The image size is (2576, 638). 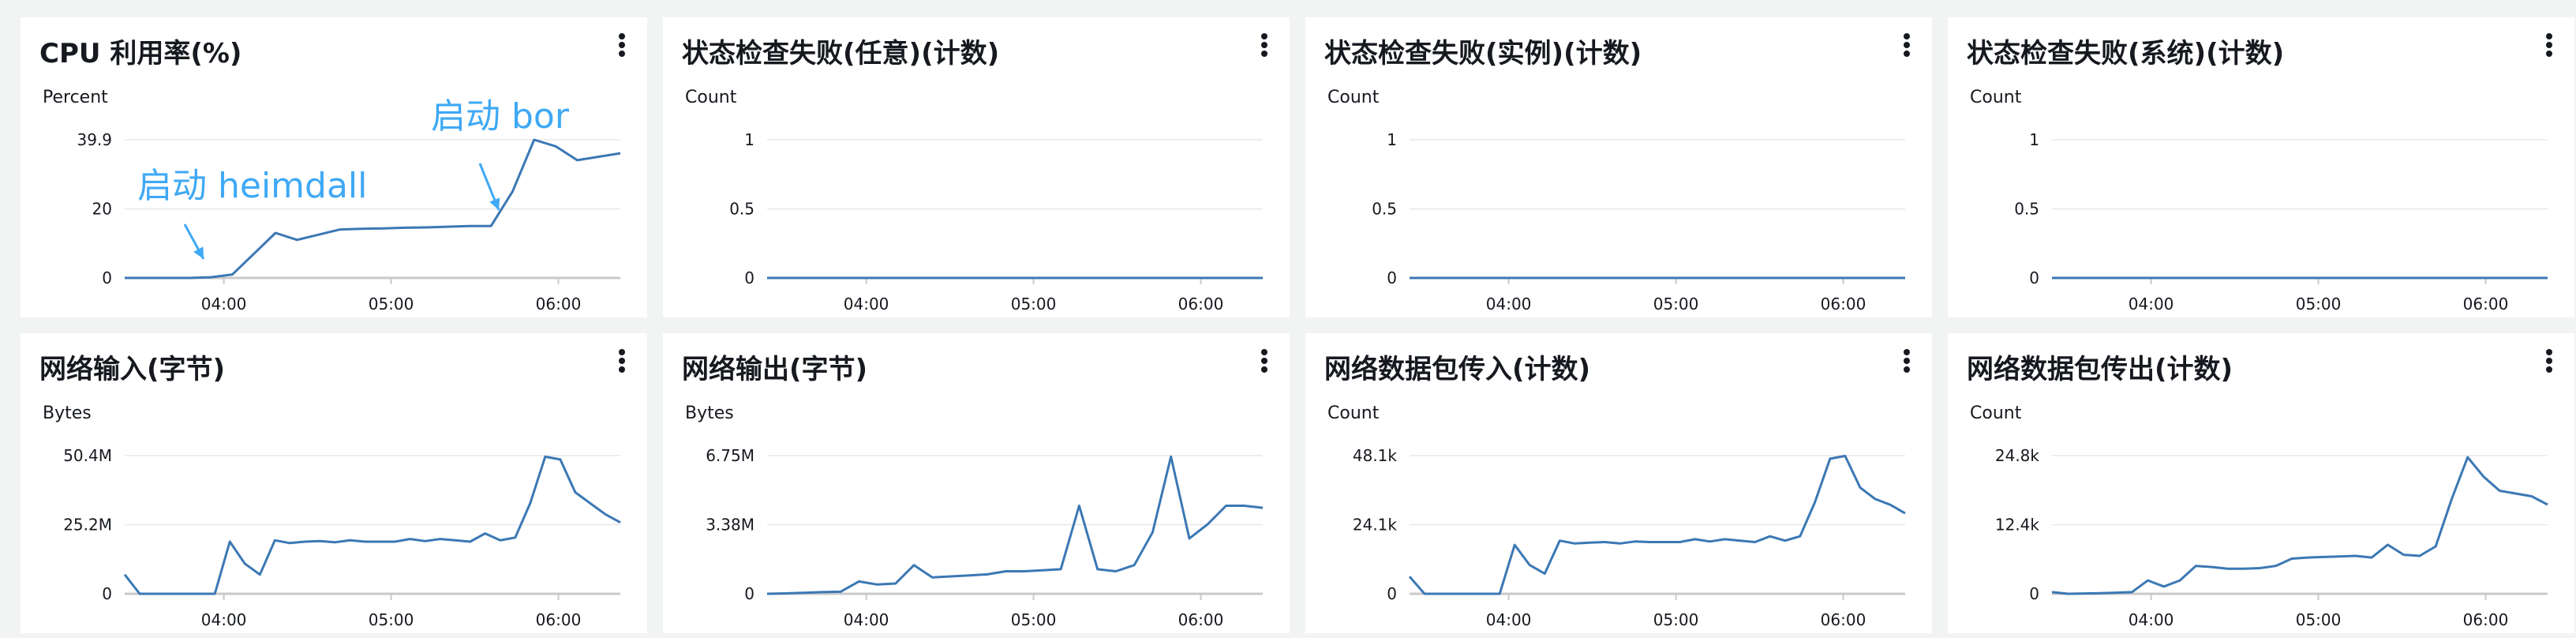 What do you see at coordinates (974, 516) in the screenshot?
I see `chart-svg: Bytes 6.75M 3.38M 0 04:00 05:00 06:00` at bounding box center [974, 516].